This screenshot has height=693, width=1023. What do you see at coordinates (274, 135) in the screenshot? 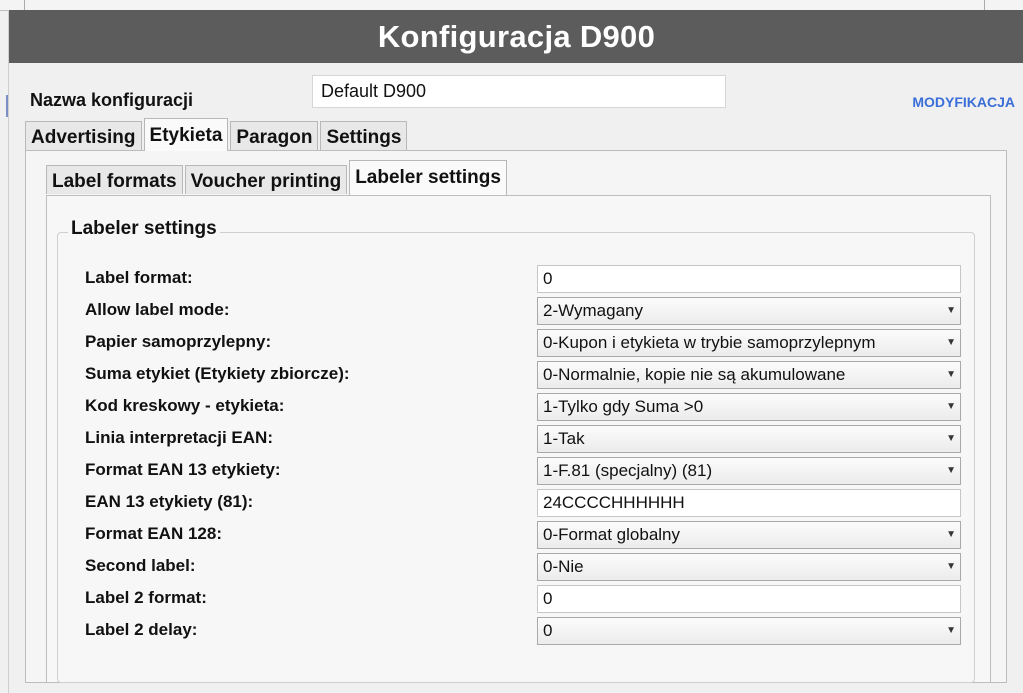
I see `tab-paragon: Paragon` at bounding box center [274, 135].